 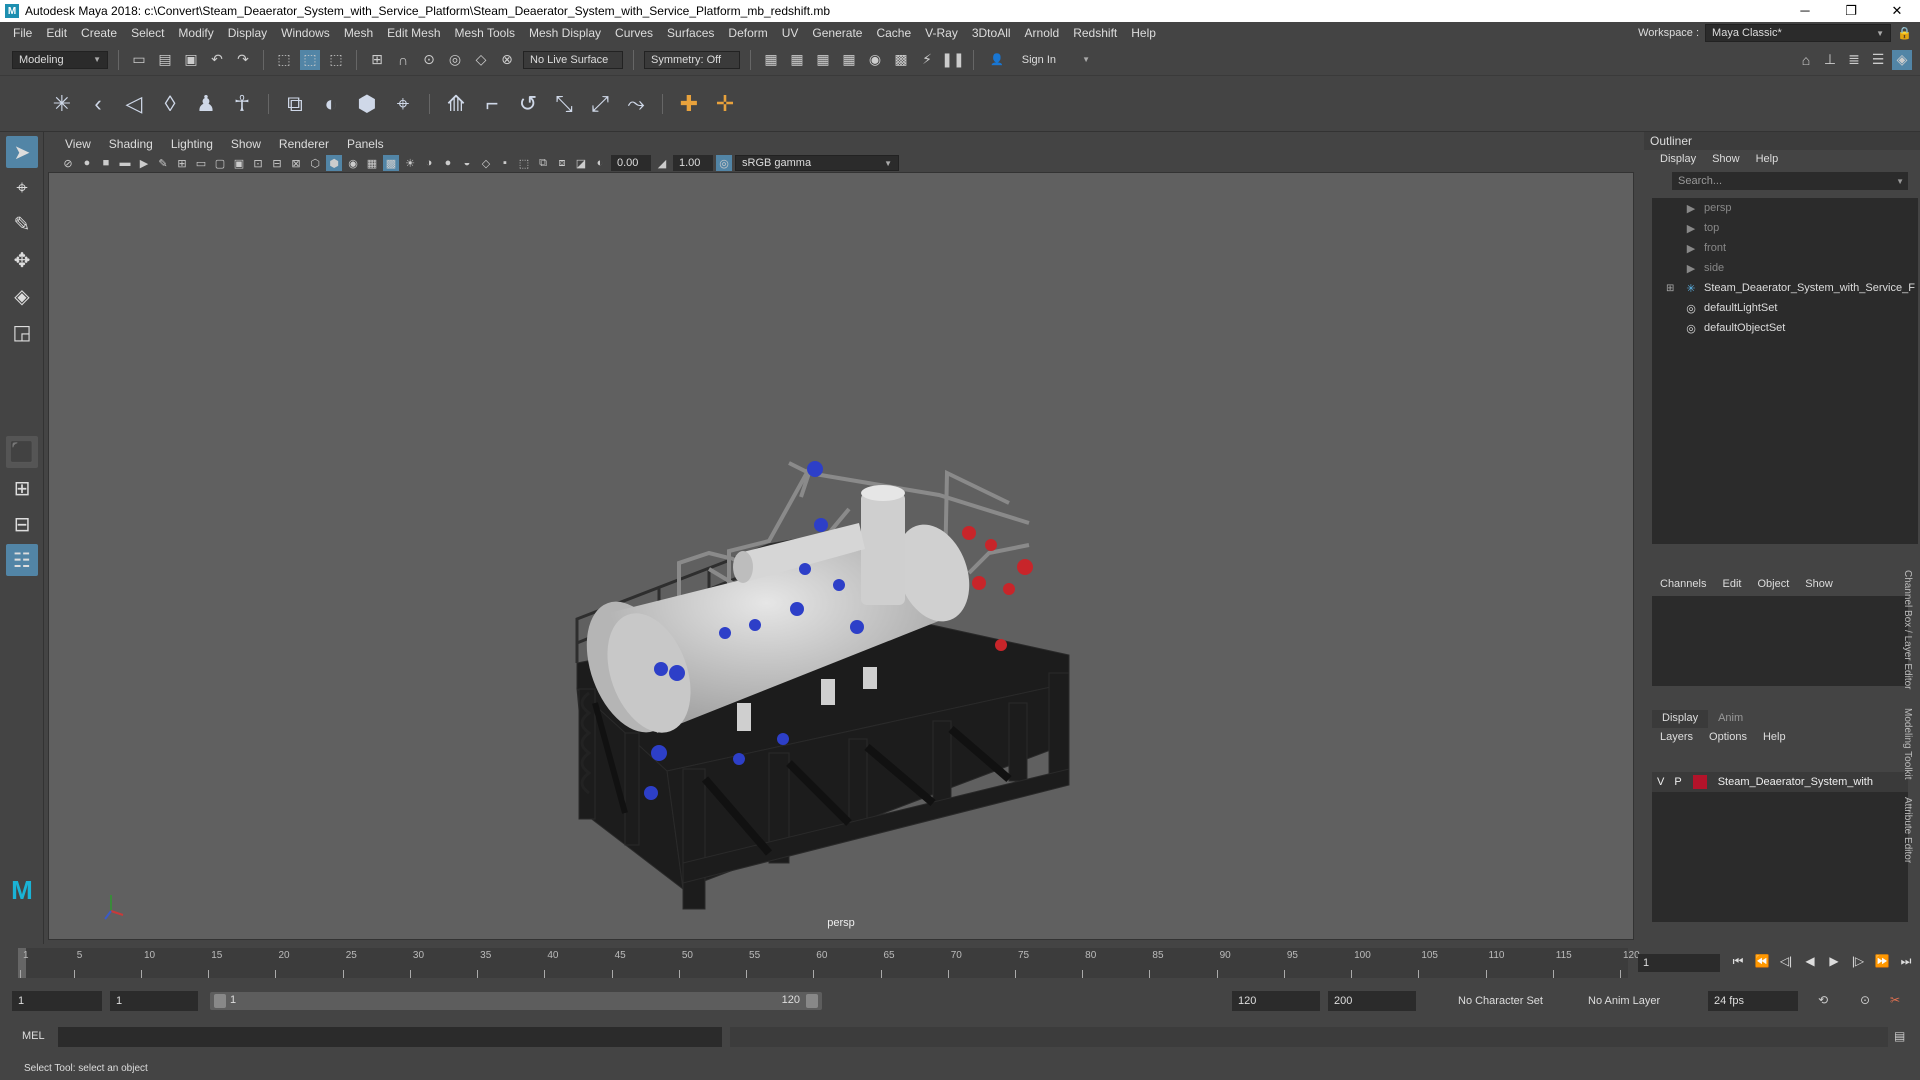 What do you see at coordinates (1785, 308) in the screenshot?
I see `outliner-item-default-light-set: ◎ defaultLightSet` at bounding box center [1785, 308].